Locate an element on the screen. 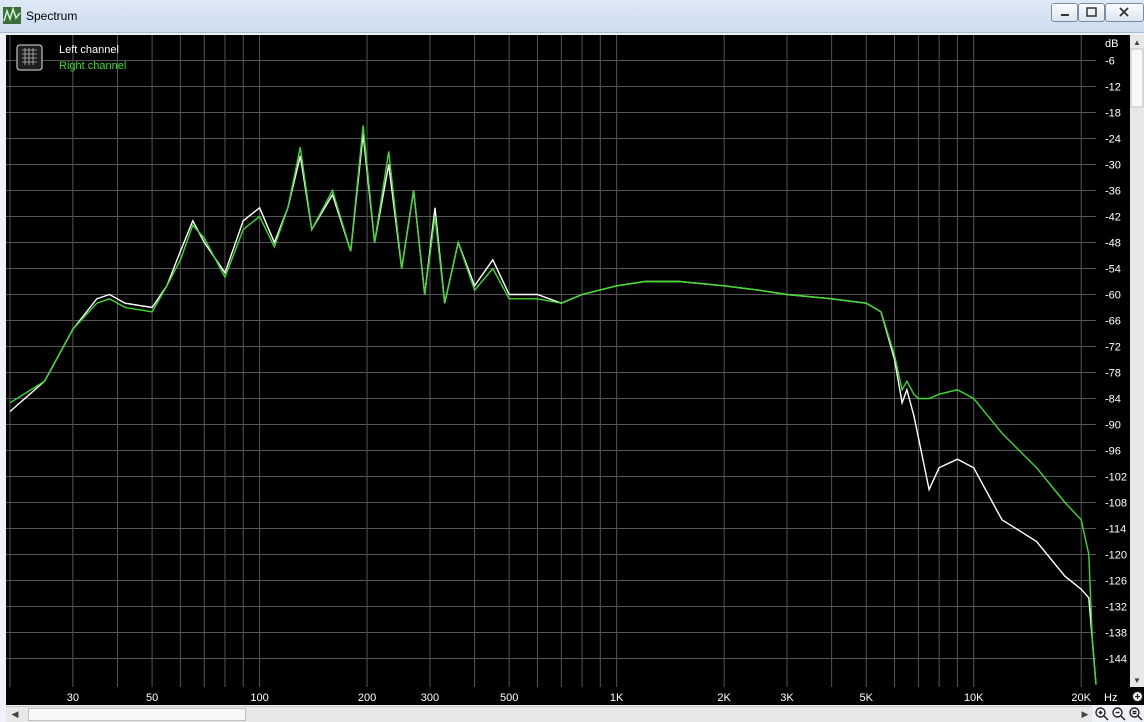  x-tick-label: 10K is located at coordinates (974, 698).